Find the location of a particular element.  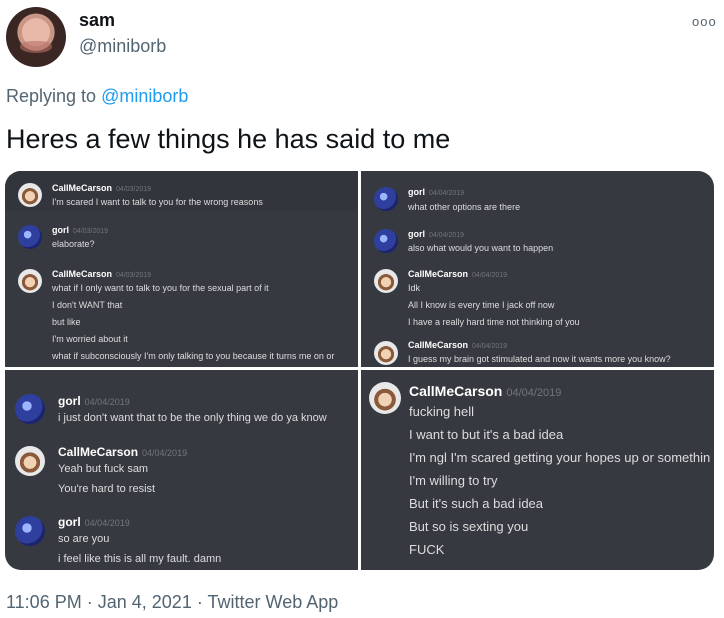

chat-message: gorl 04/03/2019 elaborate? is located at coordinates (181, 237).